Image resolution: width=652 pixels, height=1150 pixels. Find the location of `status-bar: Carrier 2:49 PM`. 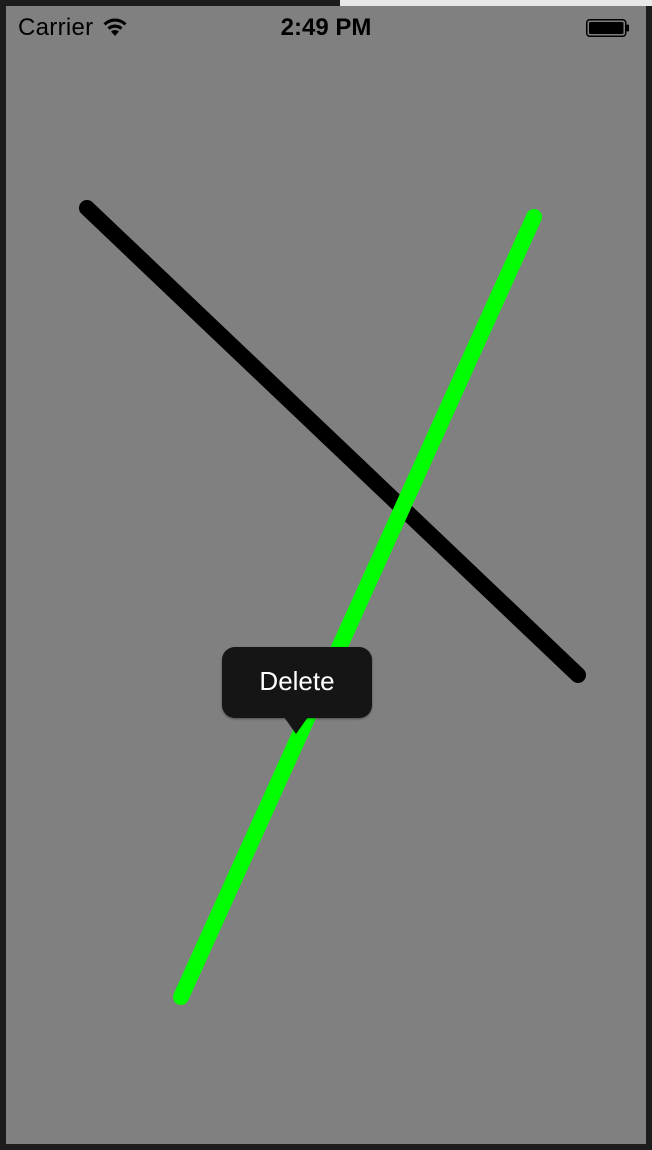

status-bar: Carrier 2:49 PM is located at coordinates (326, 28).